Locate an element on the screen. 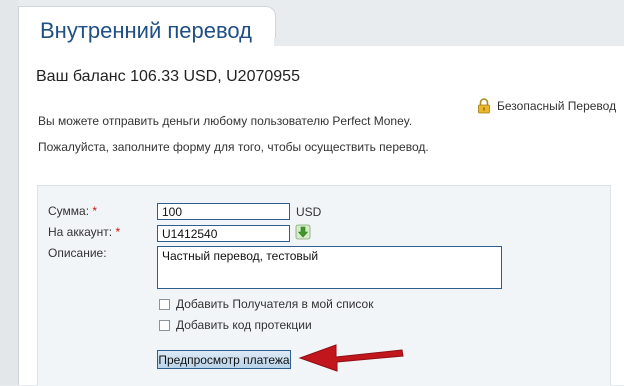 This screenshot has width=624, height=386. lock-icon is located at coordinates (484, 106).